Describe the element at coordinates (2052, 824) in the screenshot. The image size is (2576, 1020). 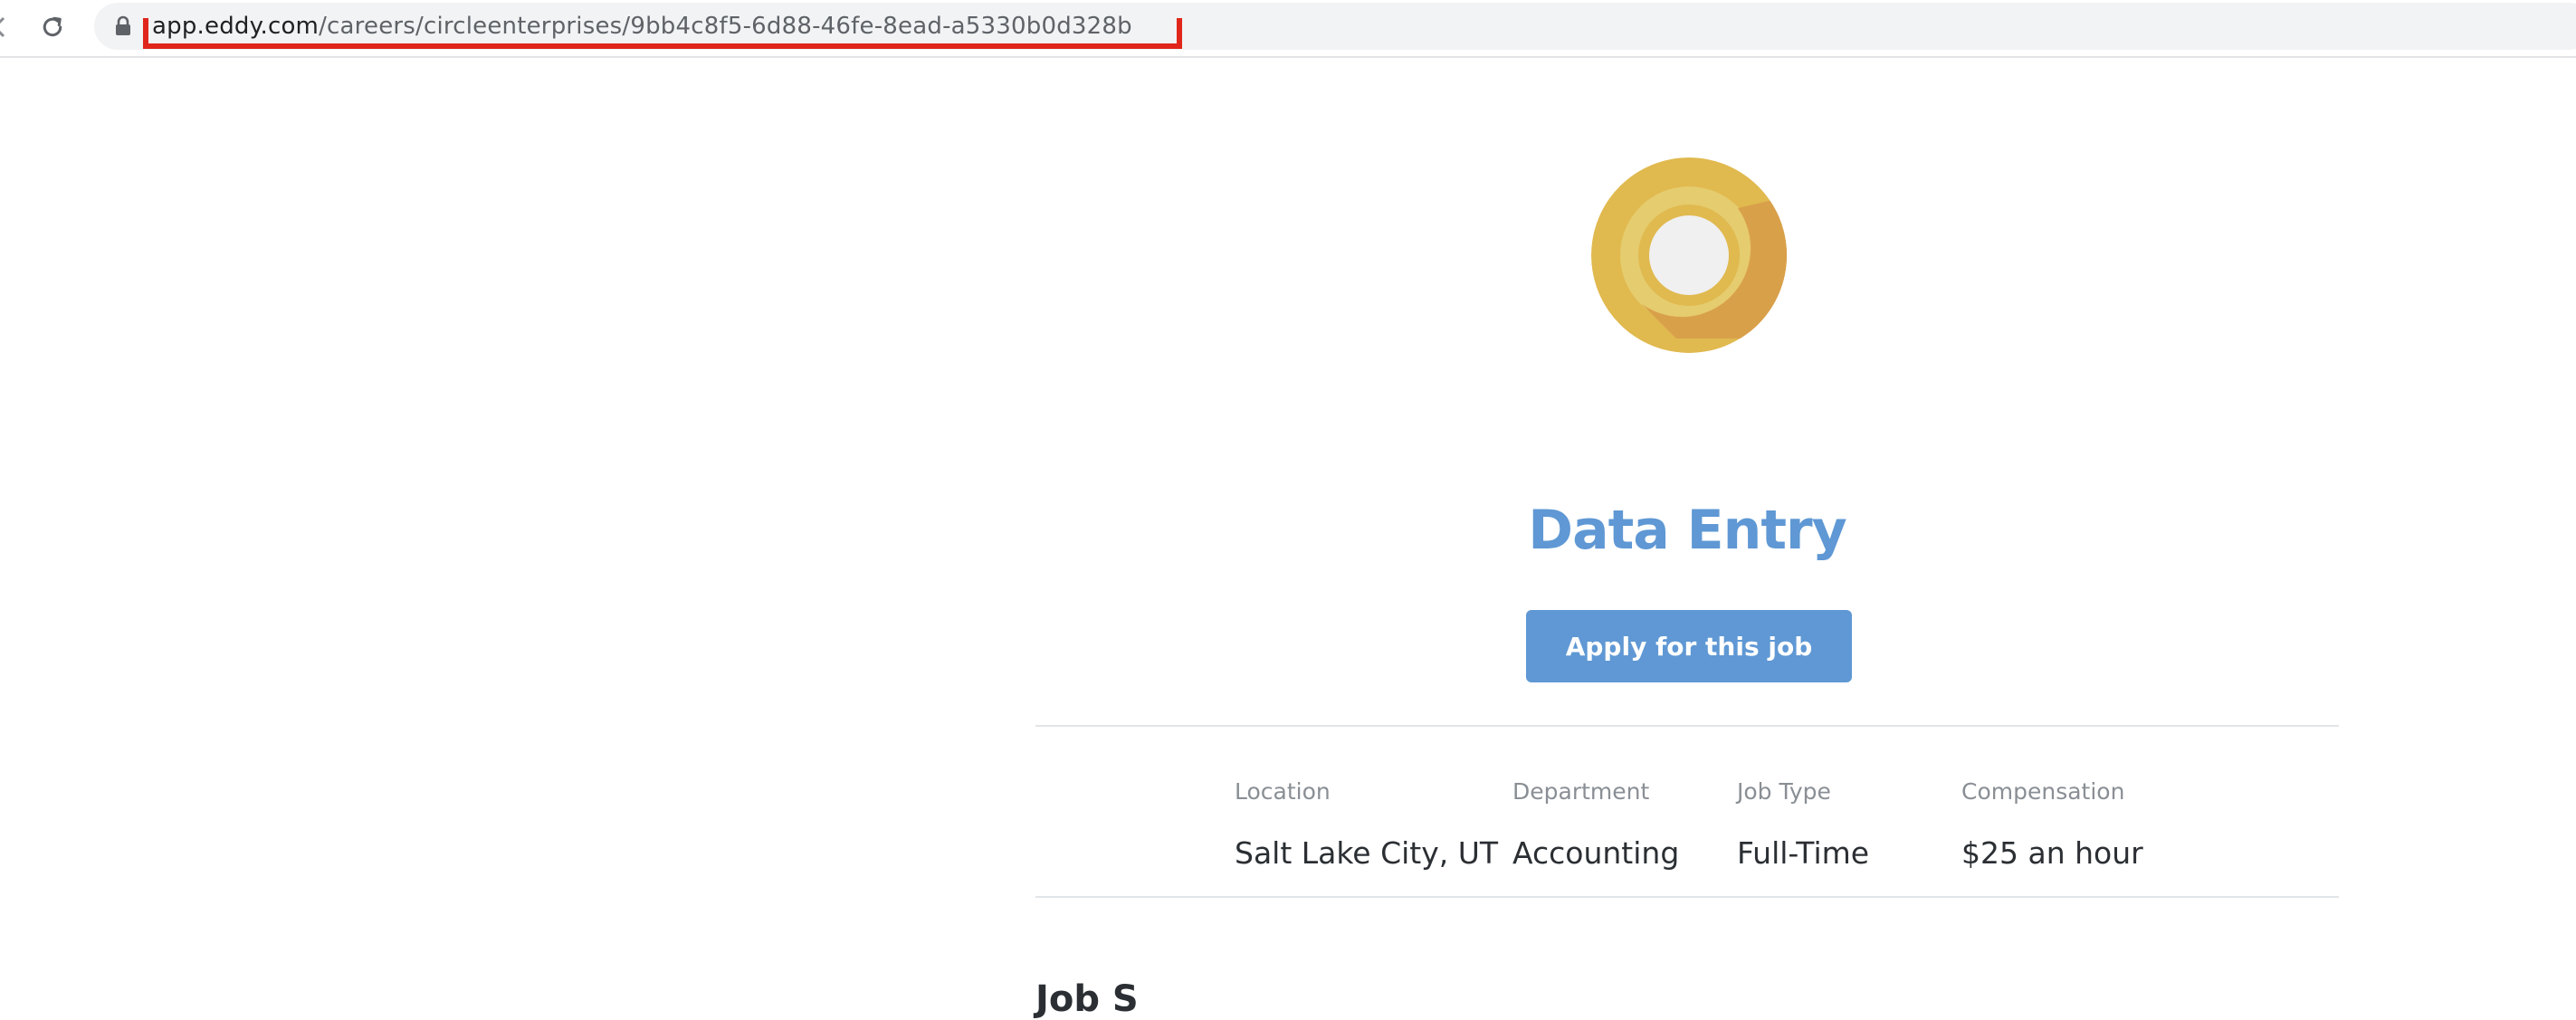
I see `compensation-detail: Compensation $25 an hour` at that location.